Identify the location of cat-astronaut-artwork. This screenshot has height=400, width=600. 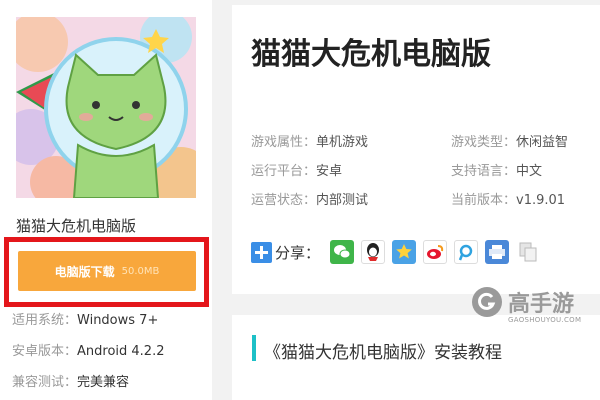
(106, 107).